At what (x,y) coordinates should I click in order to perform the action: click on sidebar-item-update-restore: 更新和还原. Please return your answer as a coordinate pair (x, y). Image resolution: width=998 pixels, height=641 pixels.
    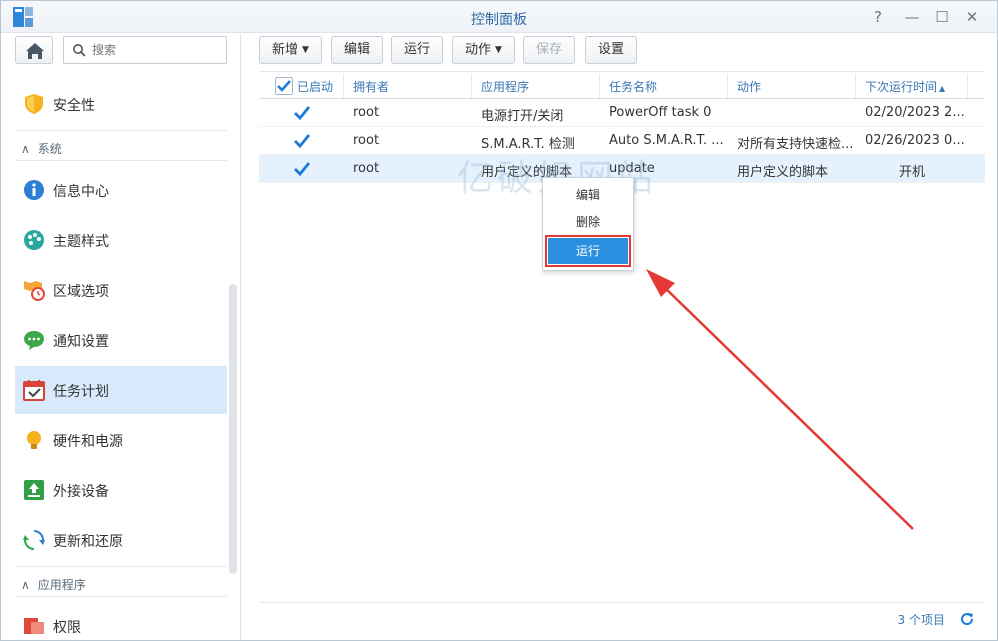
    Looking at the image, I should click on (121, 540).